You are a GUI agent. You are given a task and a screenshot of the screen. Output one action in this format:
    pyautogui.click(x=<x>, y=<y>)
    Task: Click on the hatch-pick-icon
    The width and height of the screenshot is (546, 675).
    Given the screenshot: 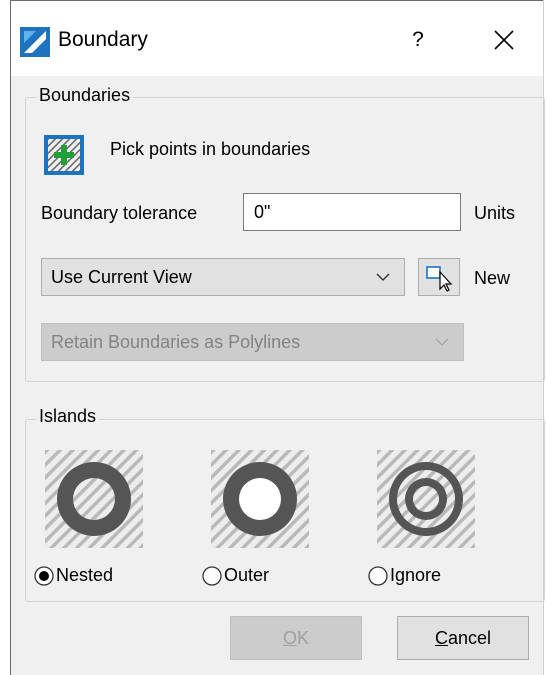 What is the action you would take?
    pyautogui.click(x=64, y=155)
    